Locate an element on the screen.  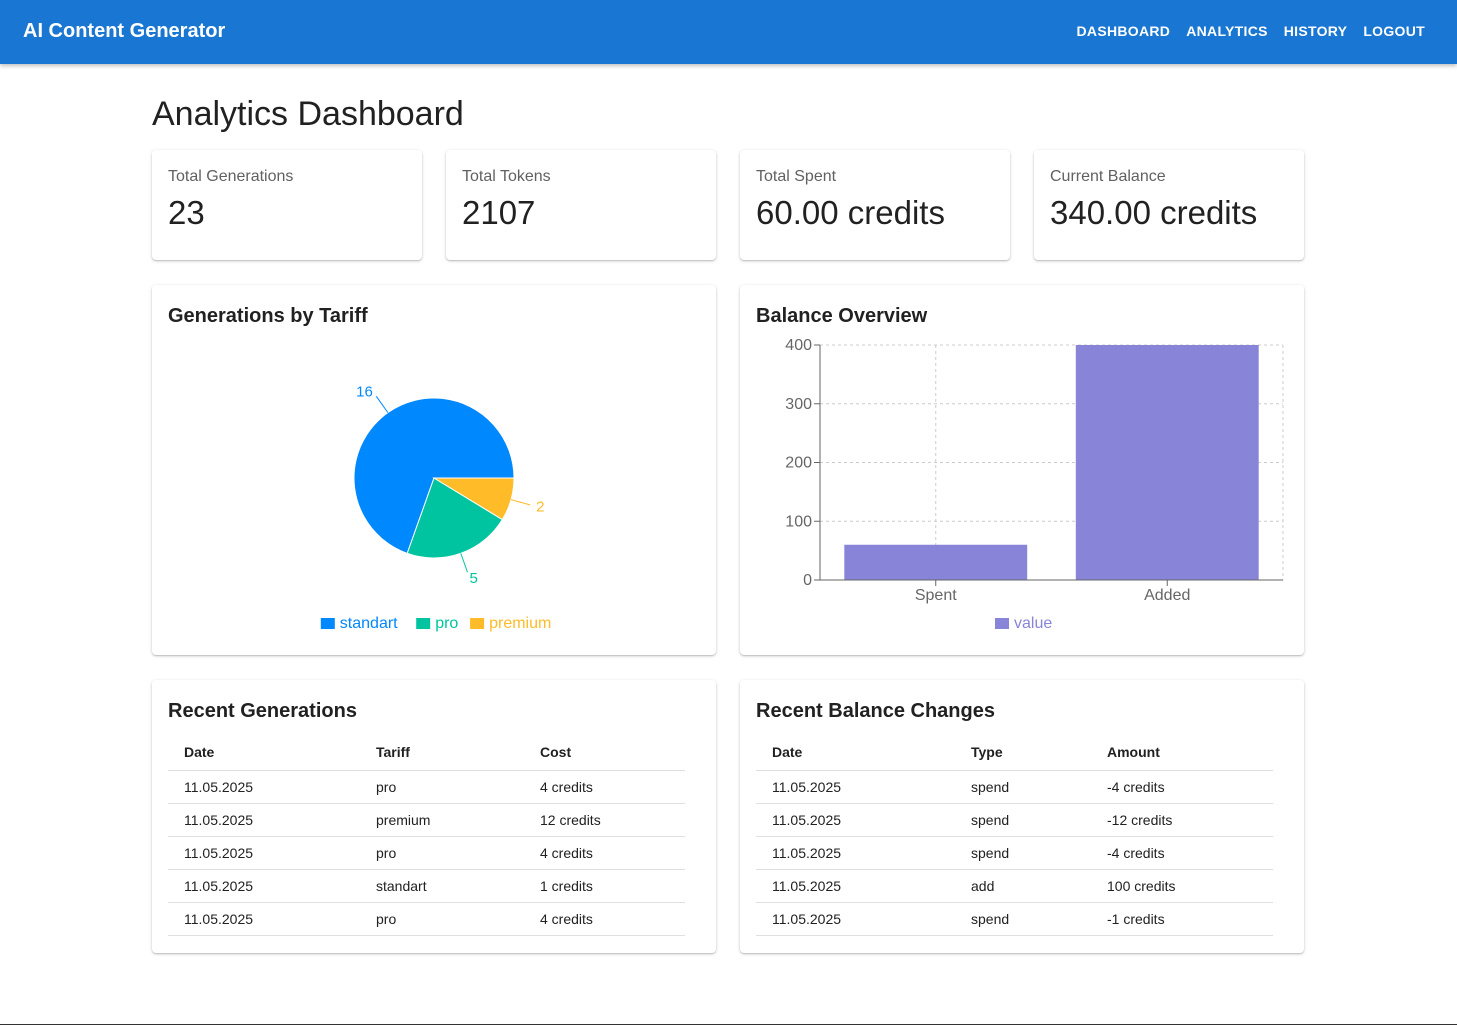
y-tick-label: 400 is located at coordinates (798, 345).